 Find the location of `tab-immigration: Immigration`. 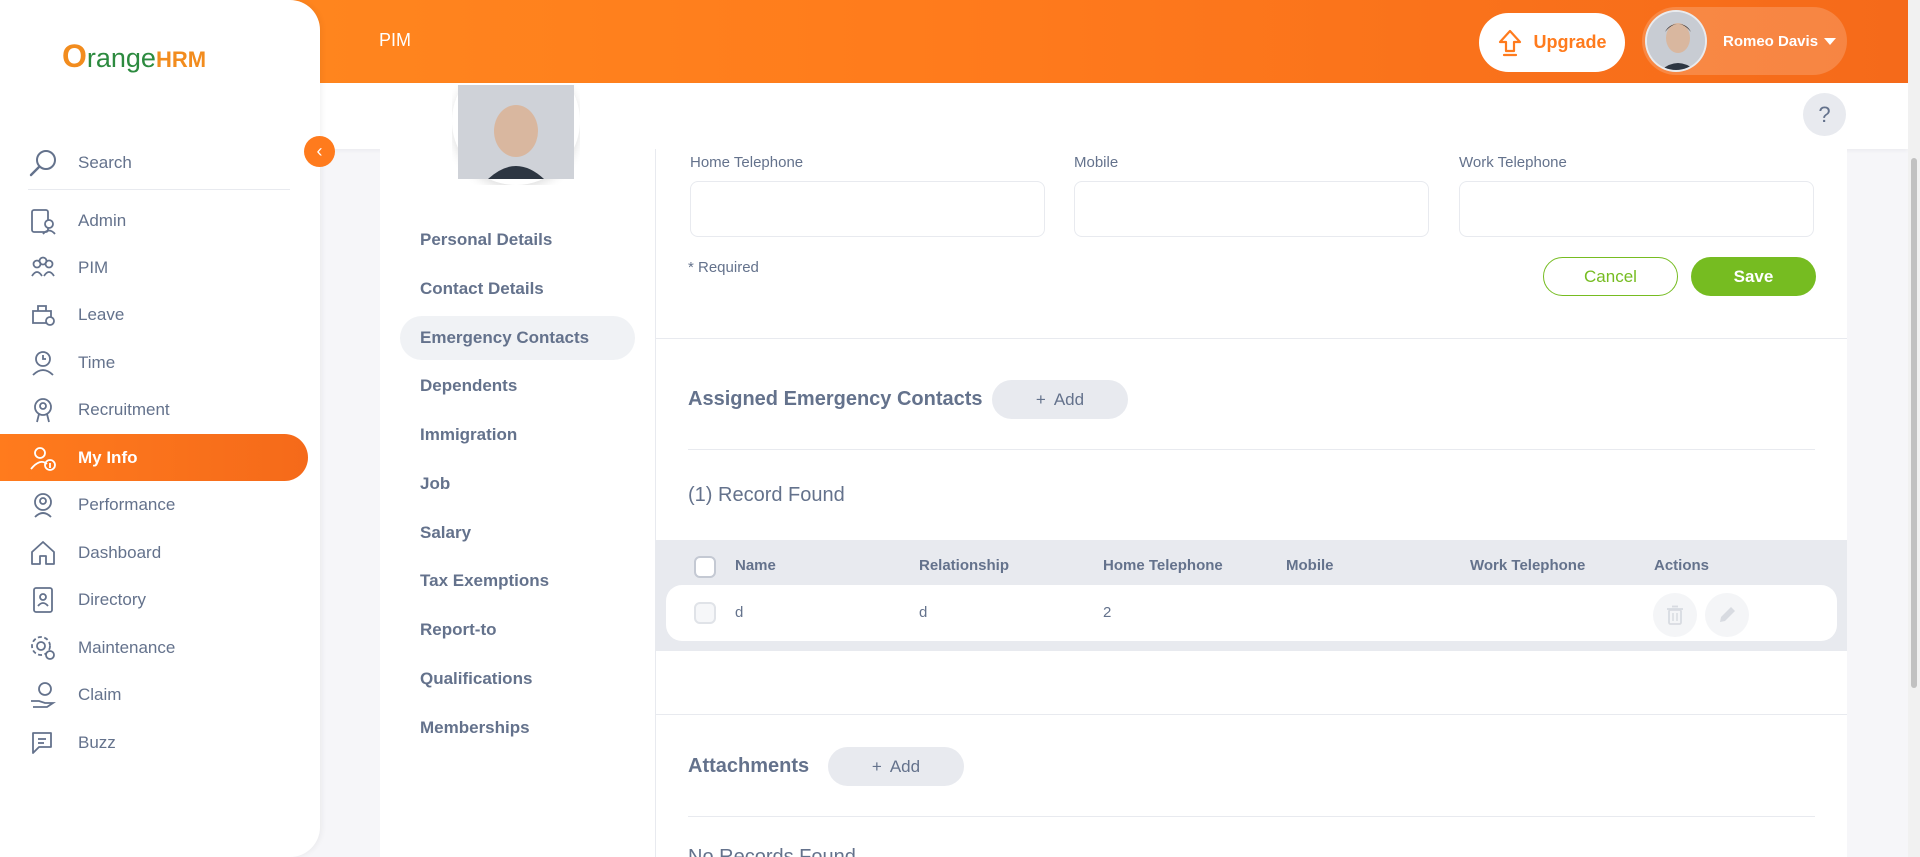

tab-immigration: Immigration is located at coordinates (517, 435).